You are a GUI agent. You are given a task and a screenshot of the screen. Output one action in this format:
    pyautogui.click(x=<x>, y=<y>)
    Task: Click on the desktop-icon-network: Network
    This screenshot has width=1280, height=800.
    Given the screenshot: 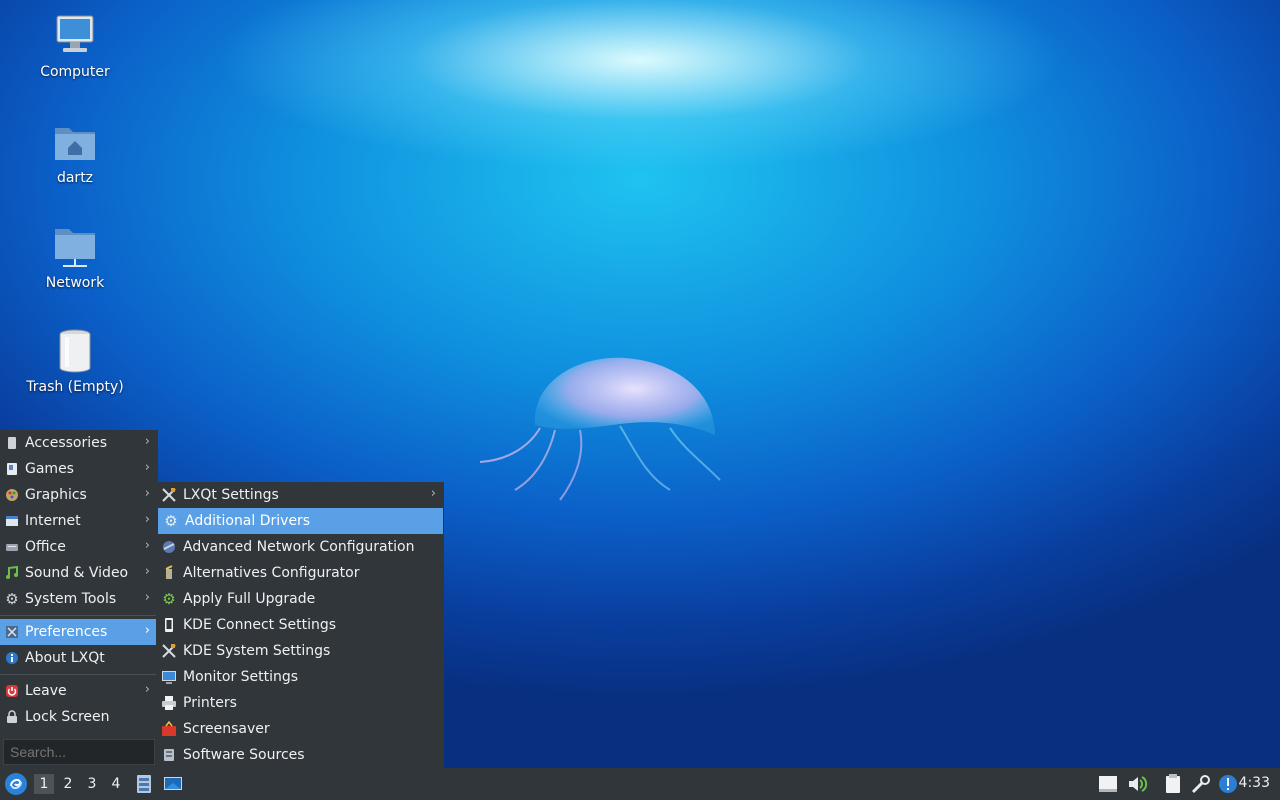 What is the action you would take?
    pyautogui.click(x=75, y=257)
    